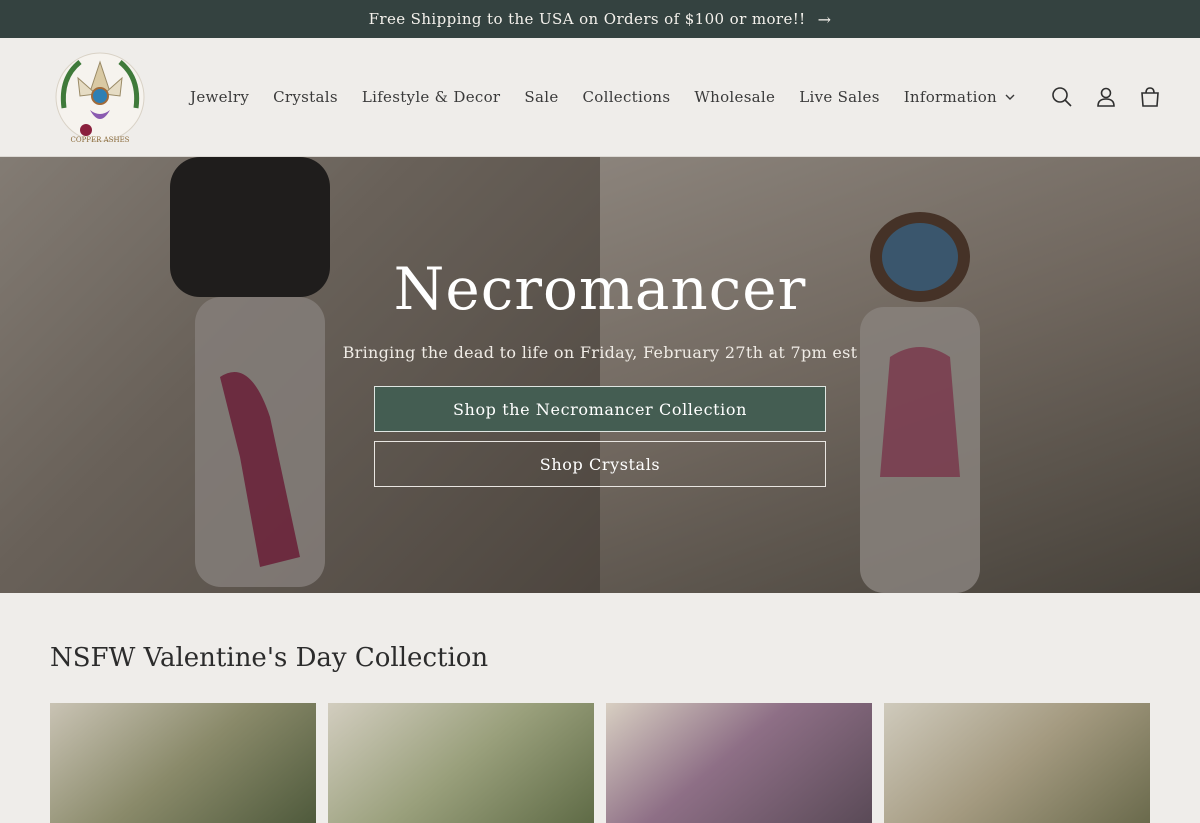  I want to click on header-icons, so click(1106, 97).